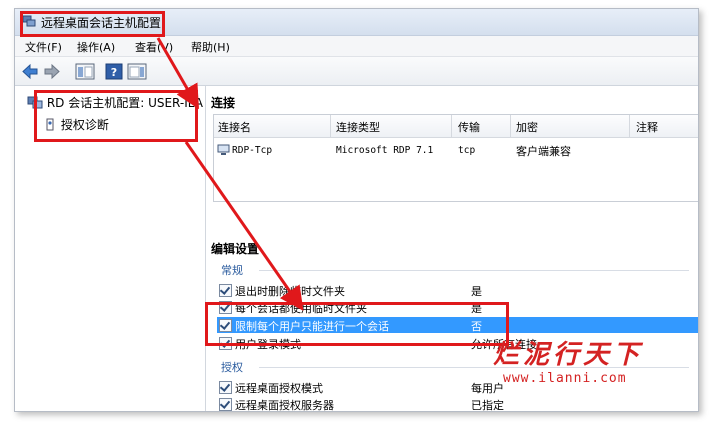  What do you see at coordinates (177, 73) in the screenshot?
I see `arrow-title-to-tree` at bounding box center [177, 73].